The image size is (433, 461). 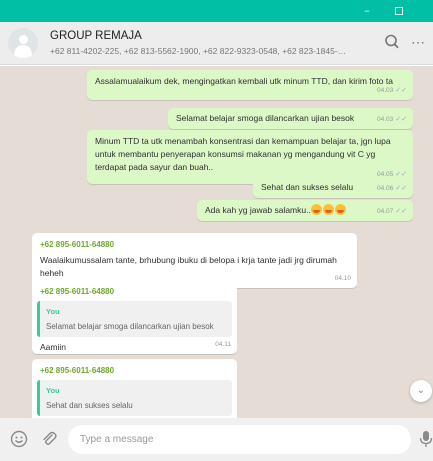 I want to click on message-bubble: Ada kah yg jawab salamku.. 04.07 ✓✓, so click(x=305, y=210).